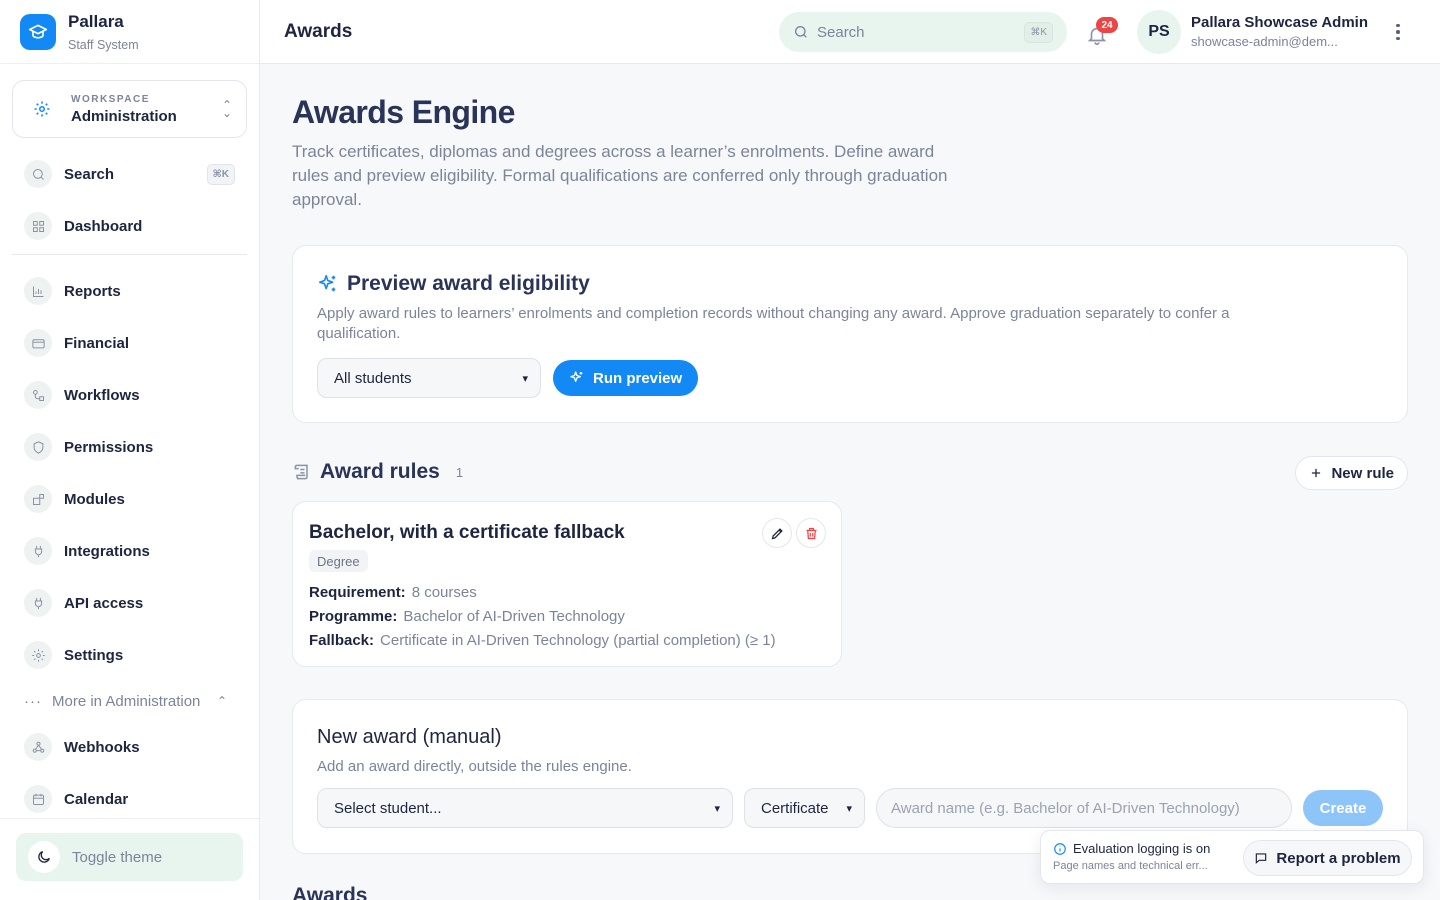  I want to click on divider, so click(129, 254).